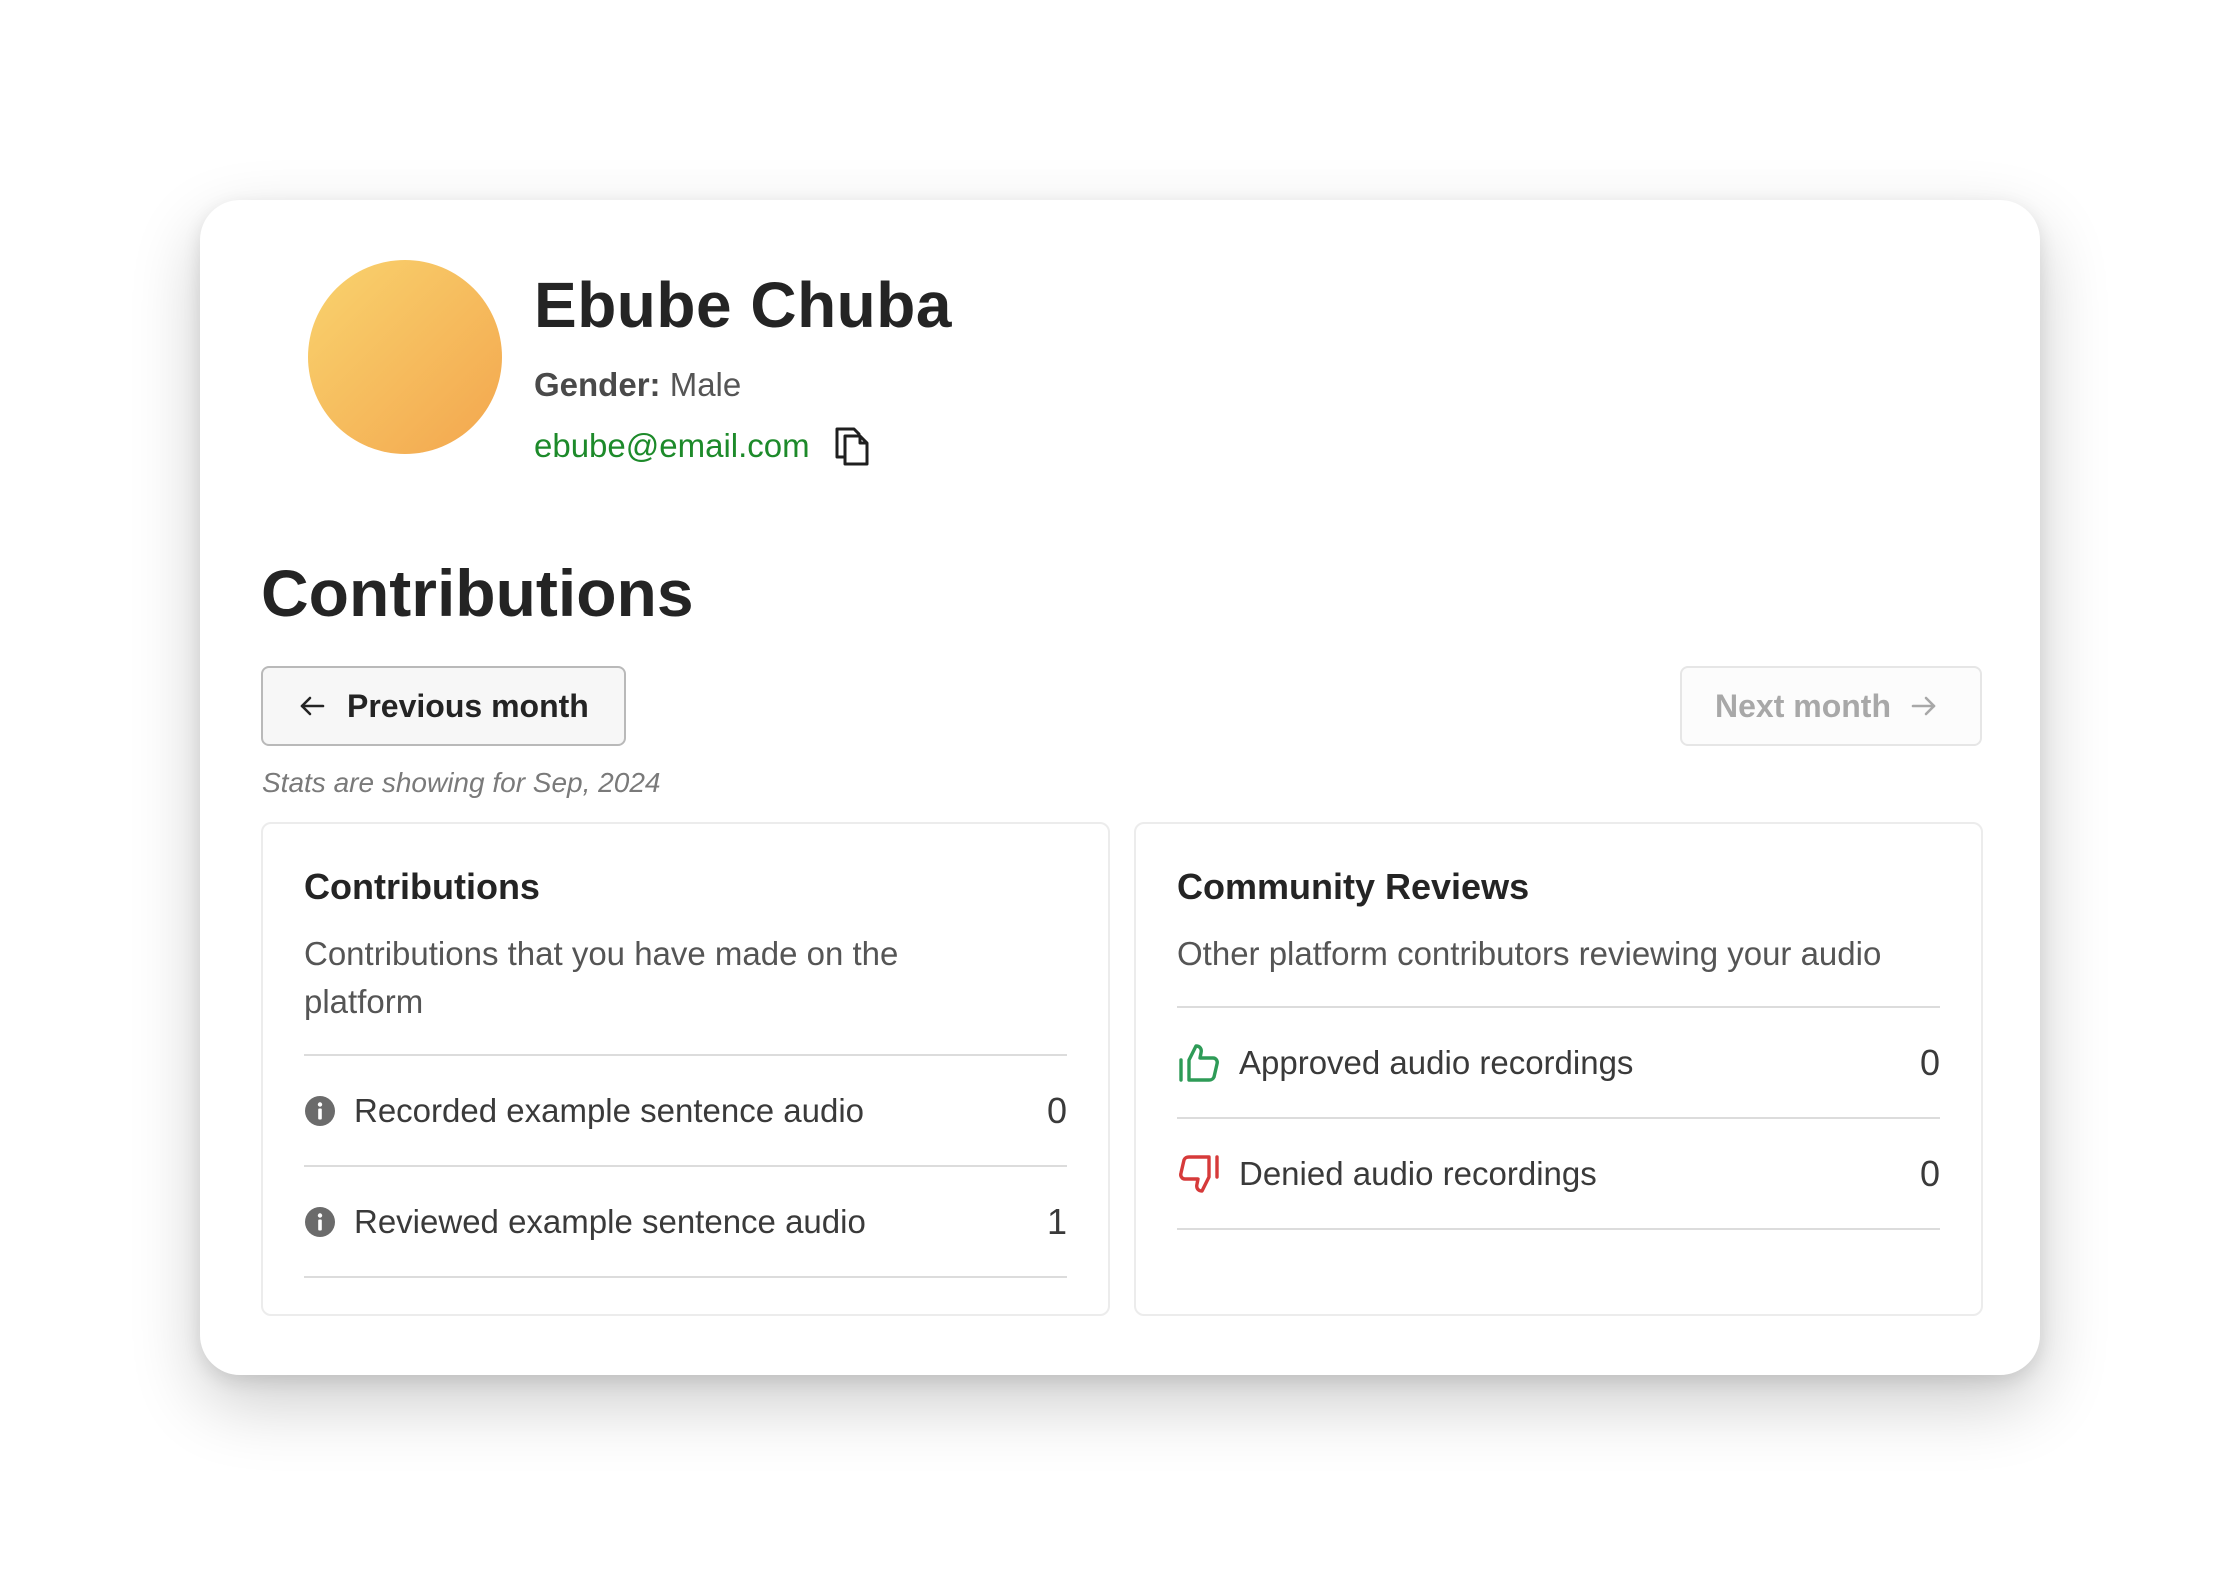 Image resolution: width=2234 pixels, height=1570 pixels. What do you see at coordinates (597, 385) in the screenshot?
I see `gender-label: Gender:` at bounding box center [597, 385].